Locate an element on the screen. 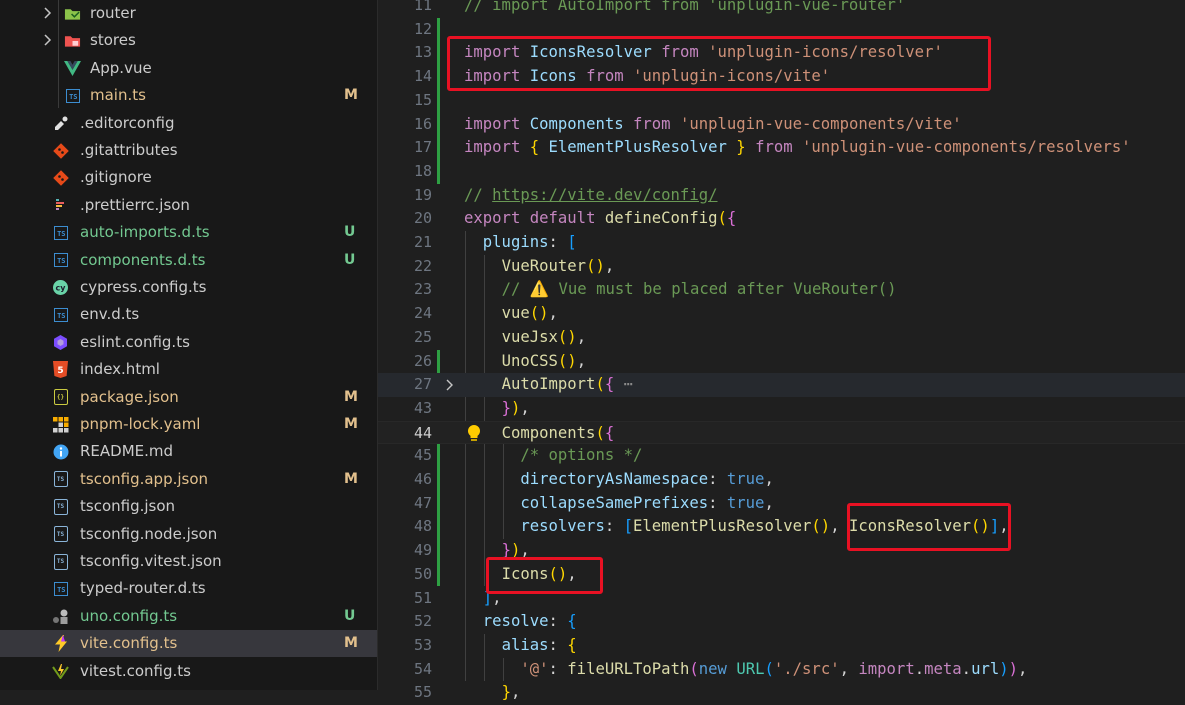 This screenshot has width=1185, height=705. file-item: .gitignore is located at coordinates (188, 177).